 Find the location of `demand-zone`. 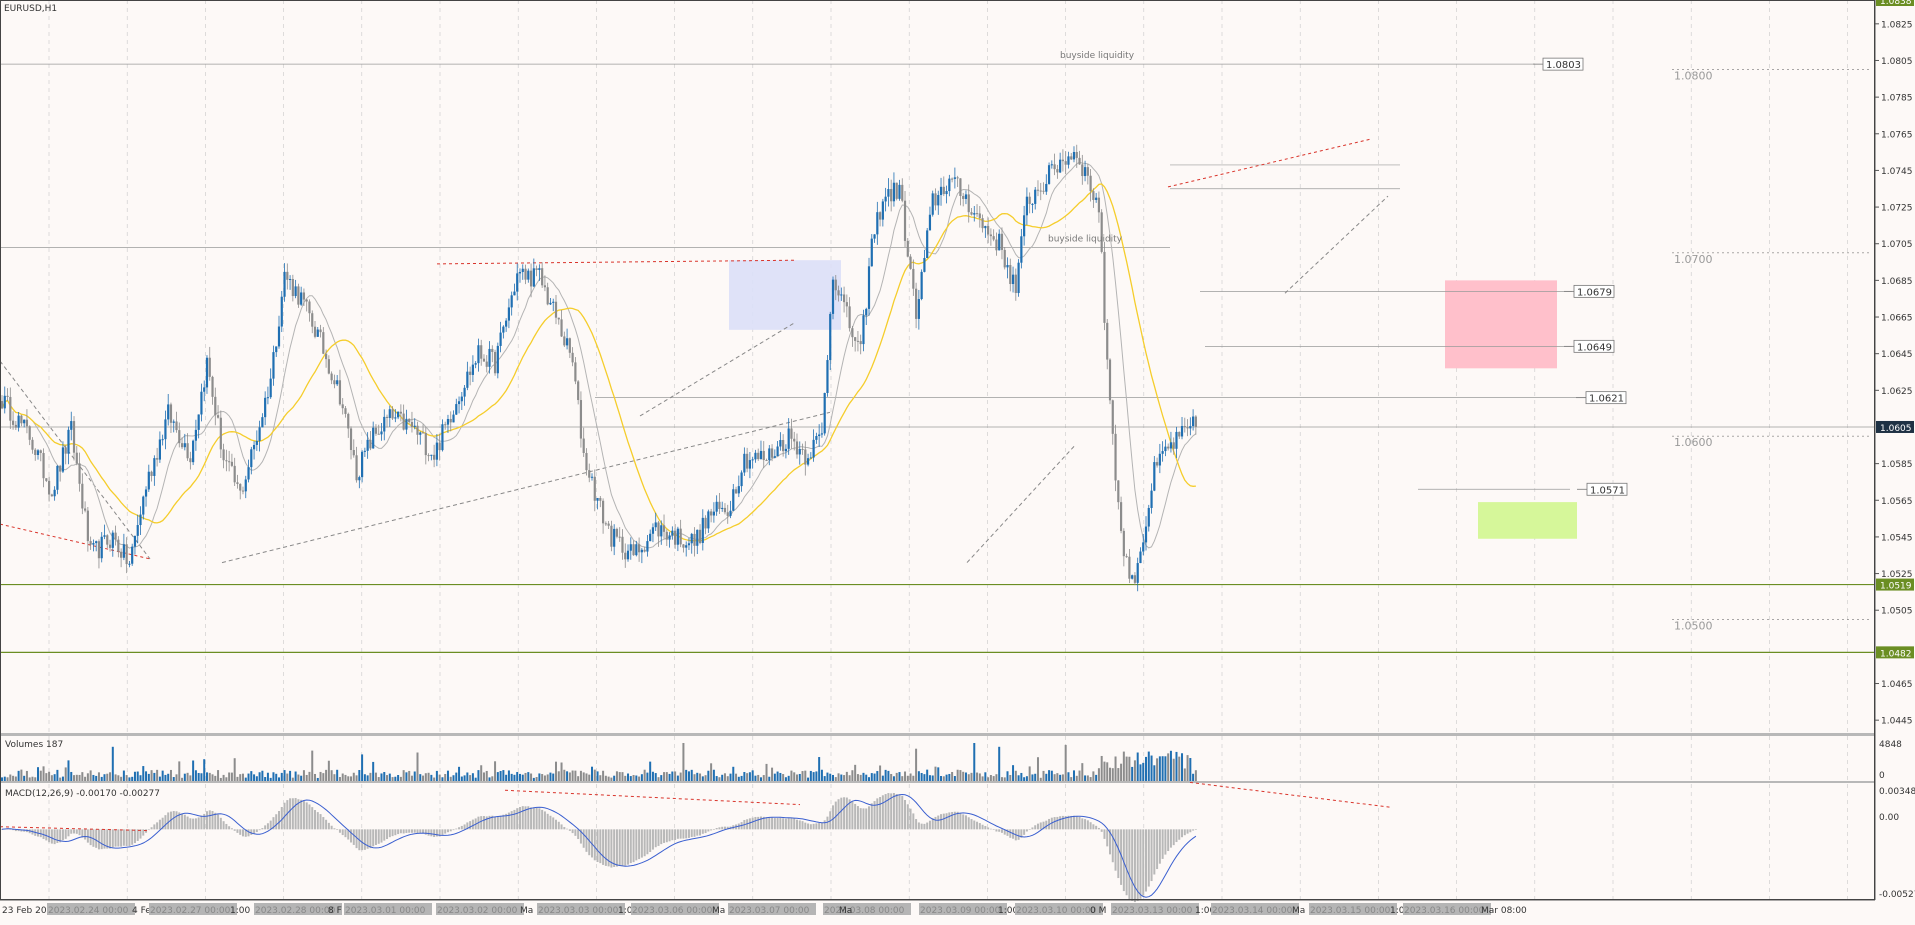

demand-zone is located at coordinates (1527, 520).